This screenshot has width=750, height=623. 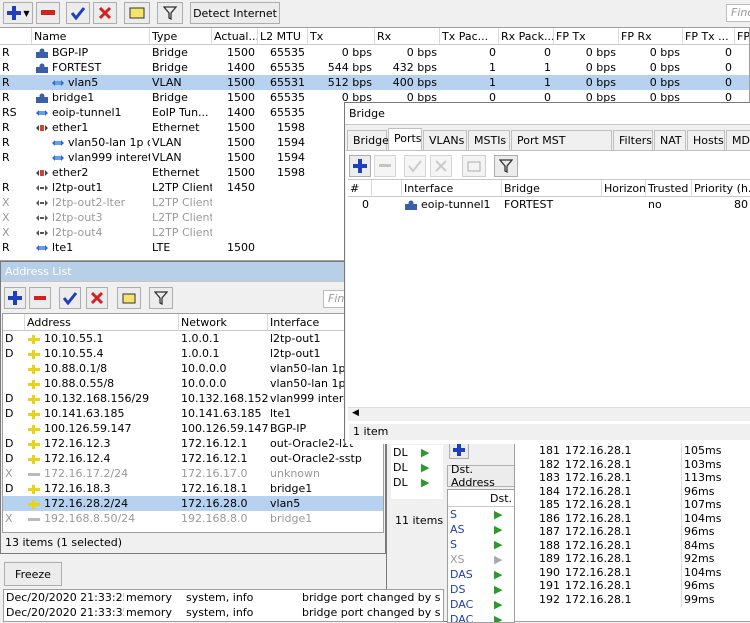 What do you see at coordinates (193, 488) in the screenshot?
I see `table-row: D 172.16.18.3 172.16.18.1 bridge1` at bounding box center [193, 488].